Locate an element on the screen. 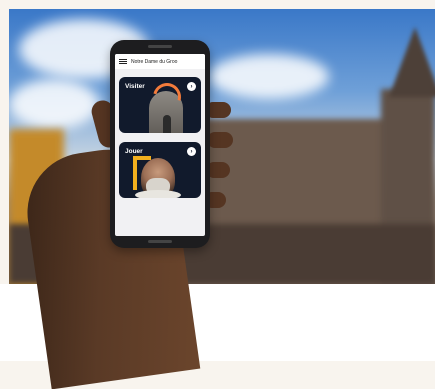 The image size is (435, 389). phone-screen: Notre Dame du Groo Visiter › Jouer › is located at coordinates (160, 145).